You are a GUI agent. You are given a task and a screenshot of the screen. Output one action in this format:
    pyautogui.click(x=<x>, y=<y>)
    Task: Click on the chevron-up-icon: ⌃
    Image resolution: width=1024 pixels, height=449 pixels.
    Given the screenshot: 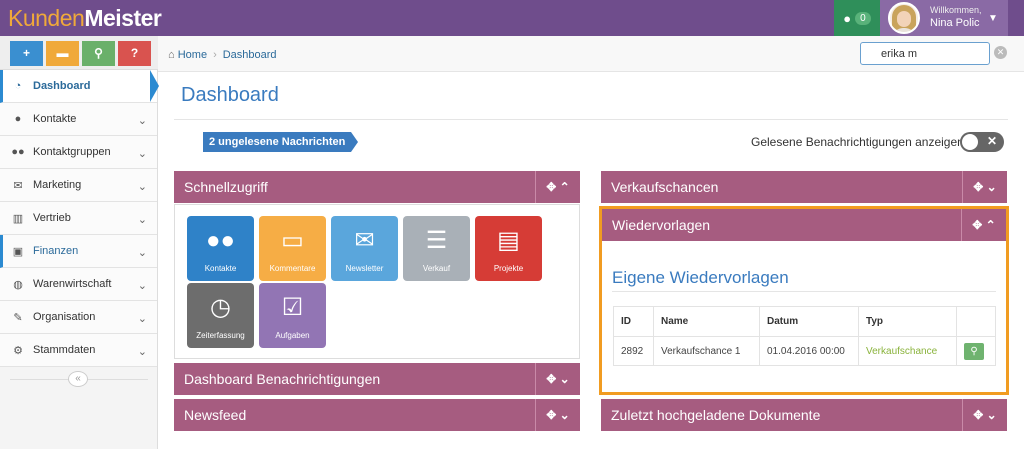 What is the action you would take?
    pyautogui.click(x=564, y=187)
    